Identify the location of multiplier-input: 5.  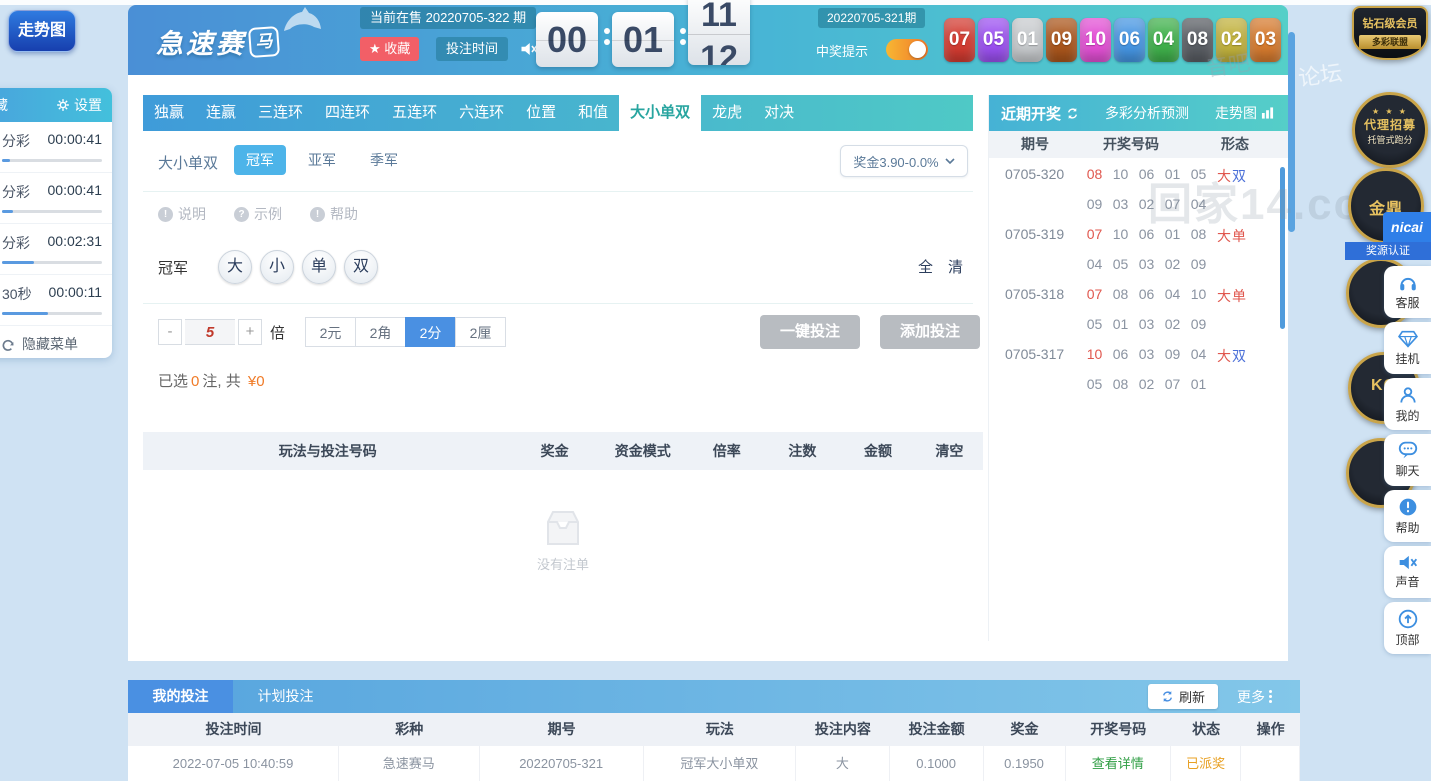
(210, 332).